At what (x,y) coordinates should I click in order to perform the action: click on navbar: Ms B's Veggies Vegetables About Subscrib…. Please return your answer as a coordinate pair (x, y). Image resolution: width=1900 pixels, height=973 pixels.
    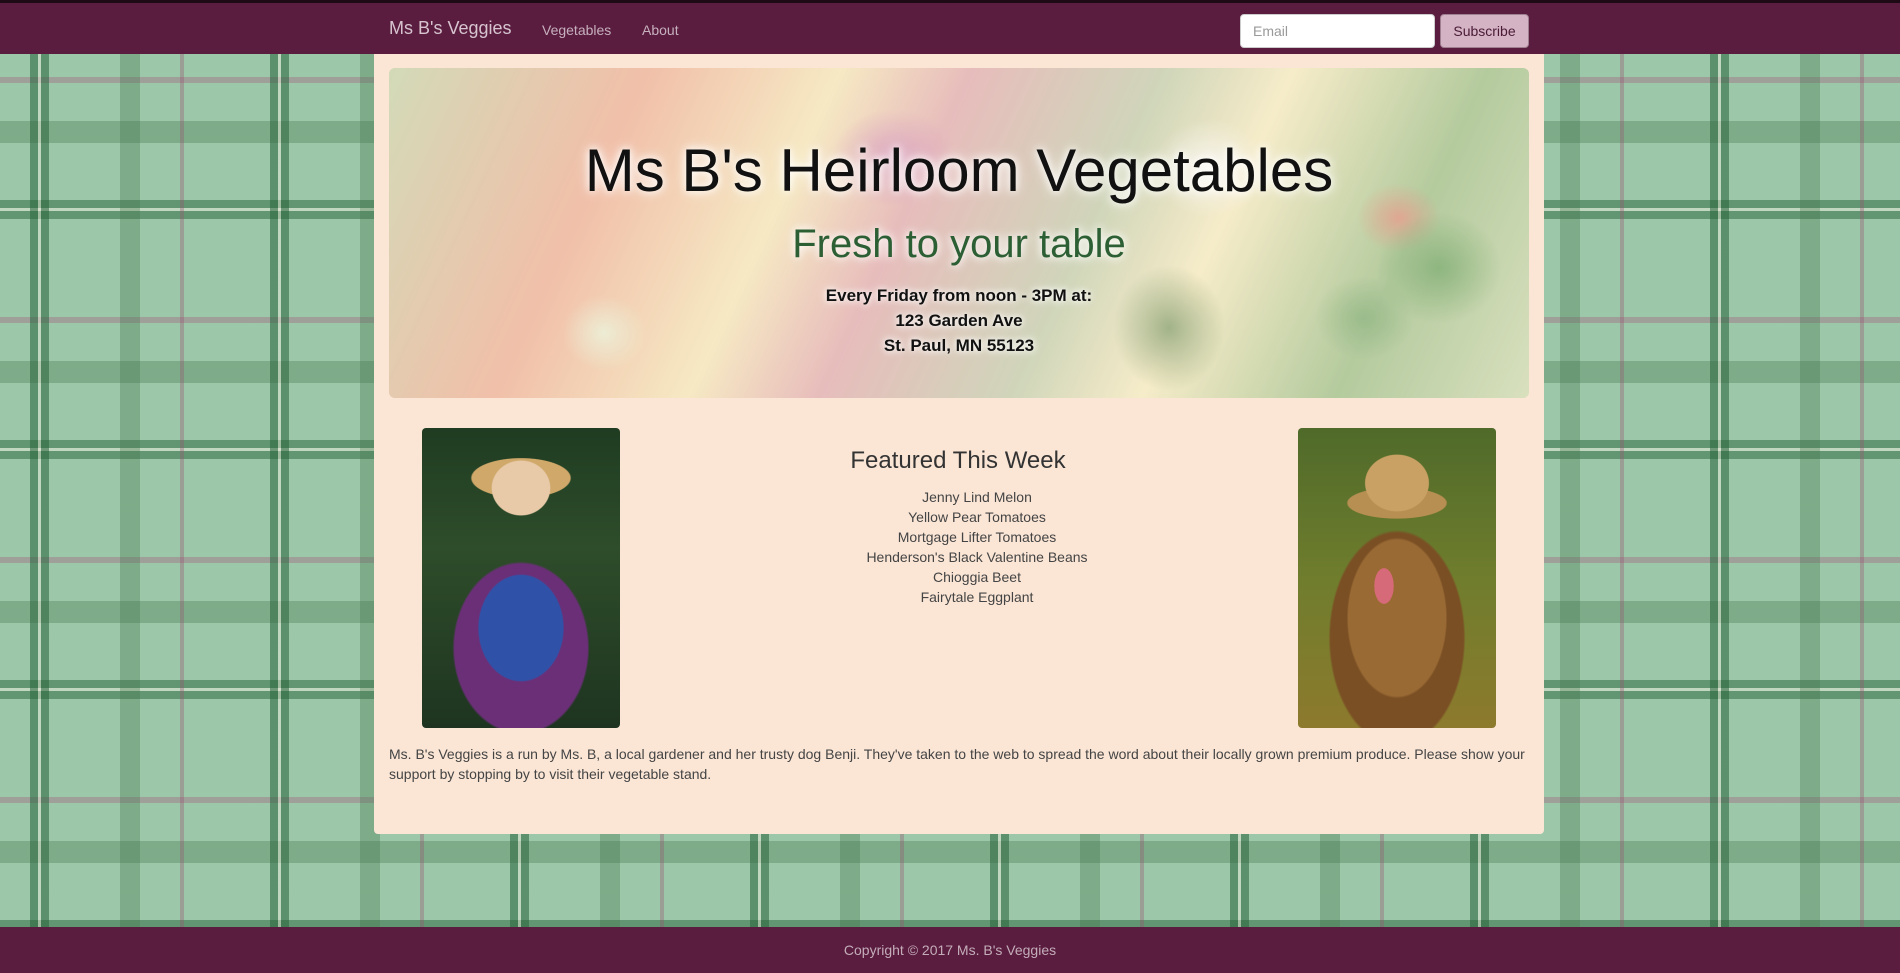
    Looking at the image, I should click on (950, 27).